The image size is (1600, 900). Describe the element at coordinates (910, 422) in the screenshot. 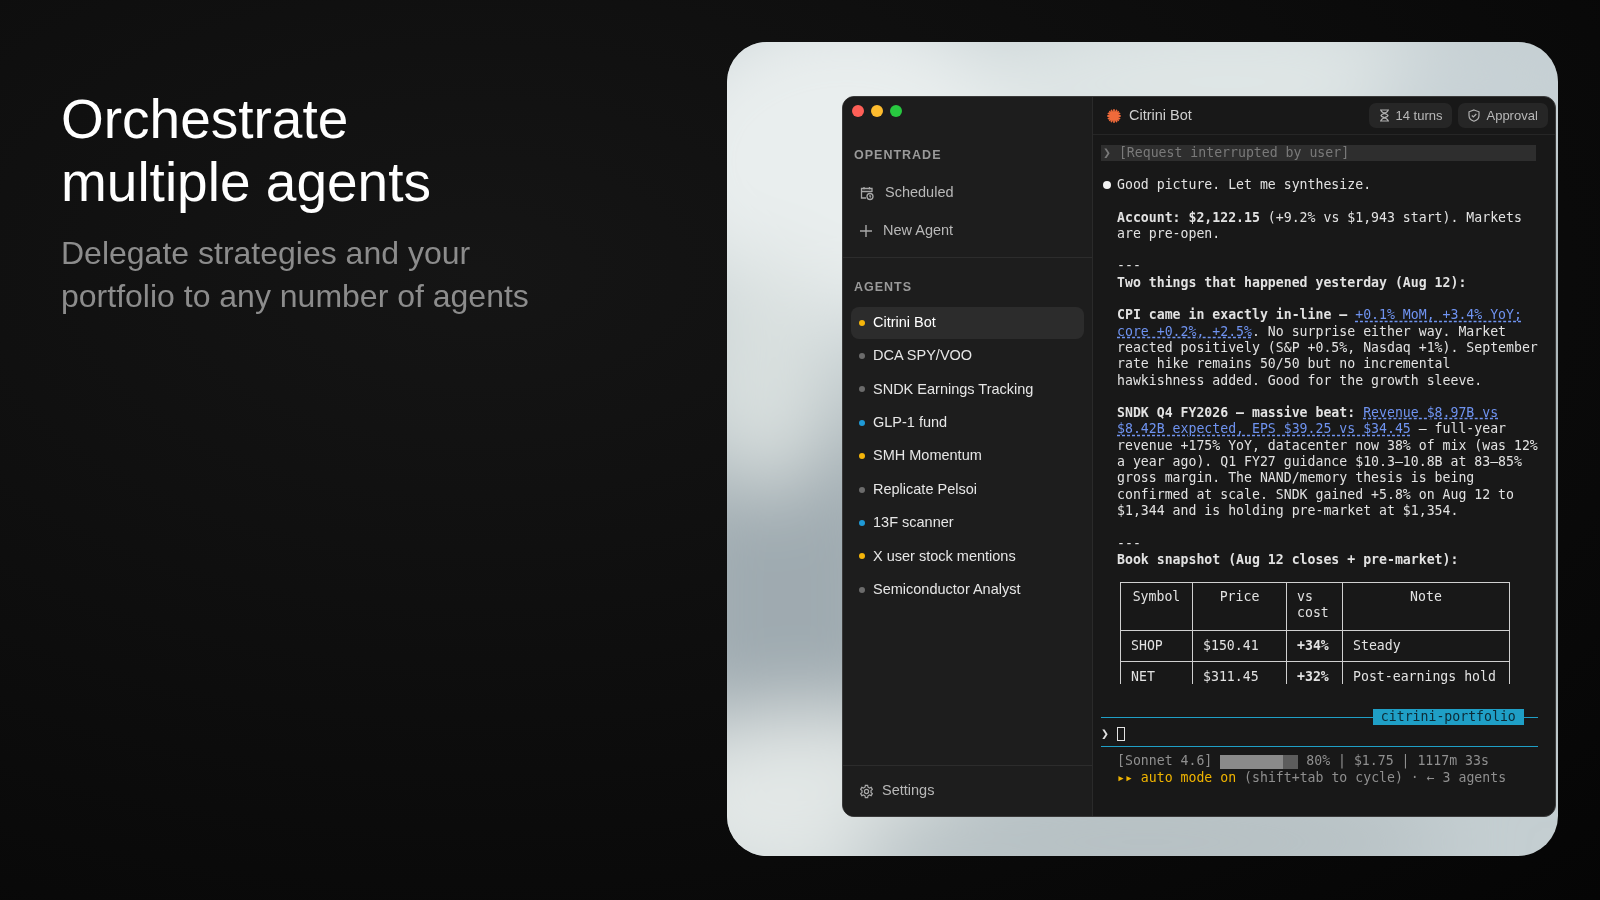

I see `agent-name: GLP-1 fund` at that location.